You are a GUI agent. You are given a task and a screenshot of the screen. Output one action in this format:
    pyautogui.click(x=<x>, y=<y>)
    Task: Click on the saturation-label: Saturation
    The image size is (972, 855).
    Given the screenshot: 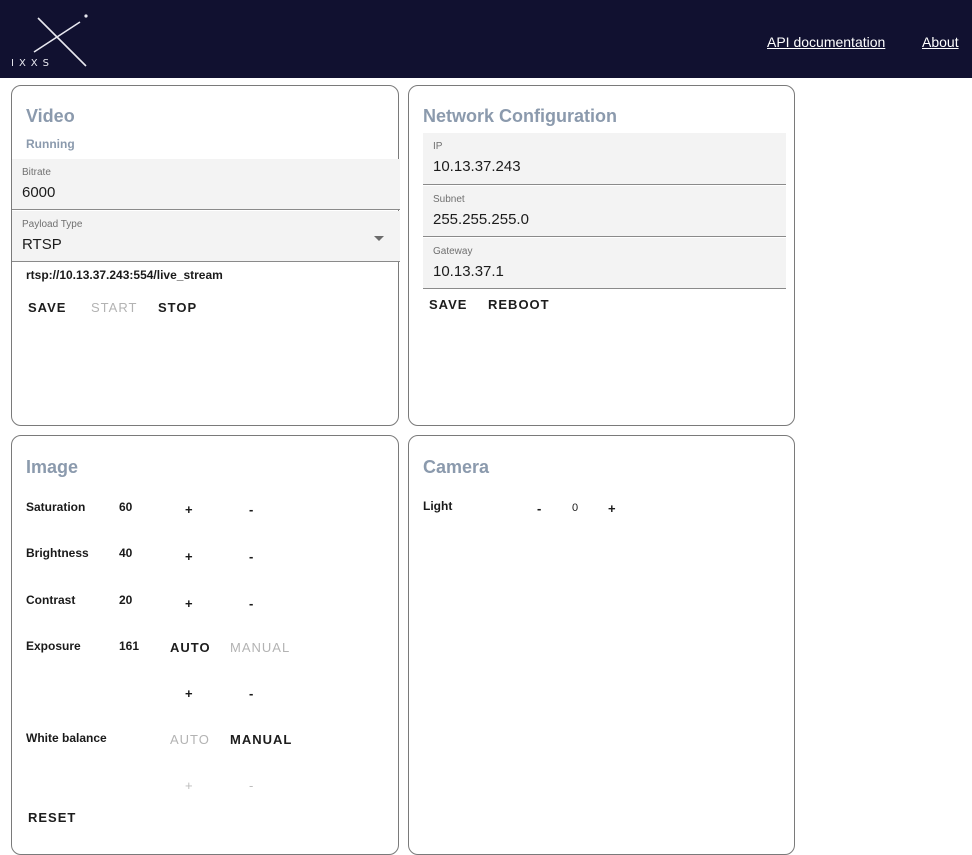 What is the action you would take?
    pyautogui.click(x=56, y=507)
    